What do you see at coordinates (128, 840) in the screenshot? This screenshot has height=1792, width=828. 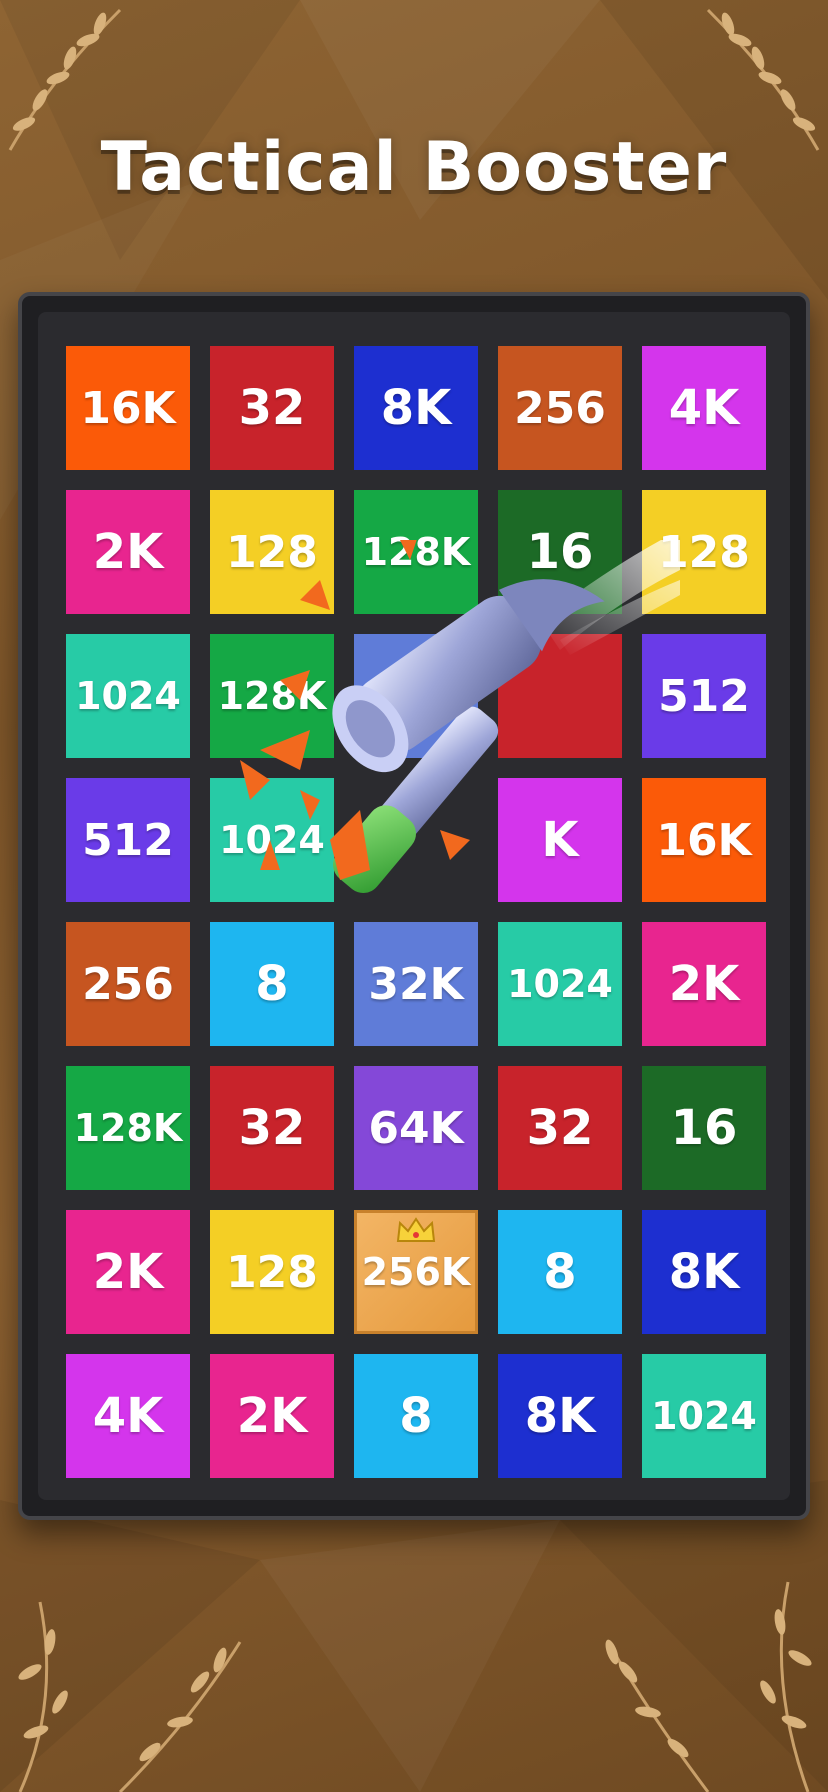 I see `tile: 512` at bounding box center [128, 840].